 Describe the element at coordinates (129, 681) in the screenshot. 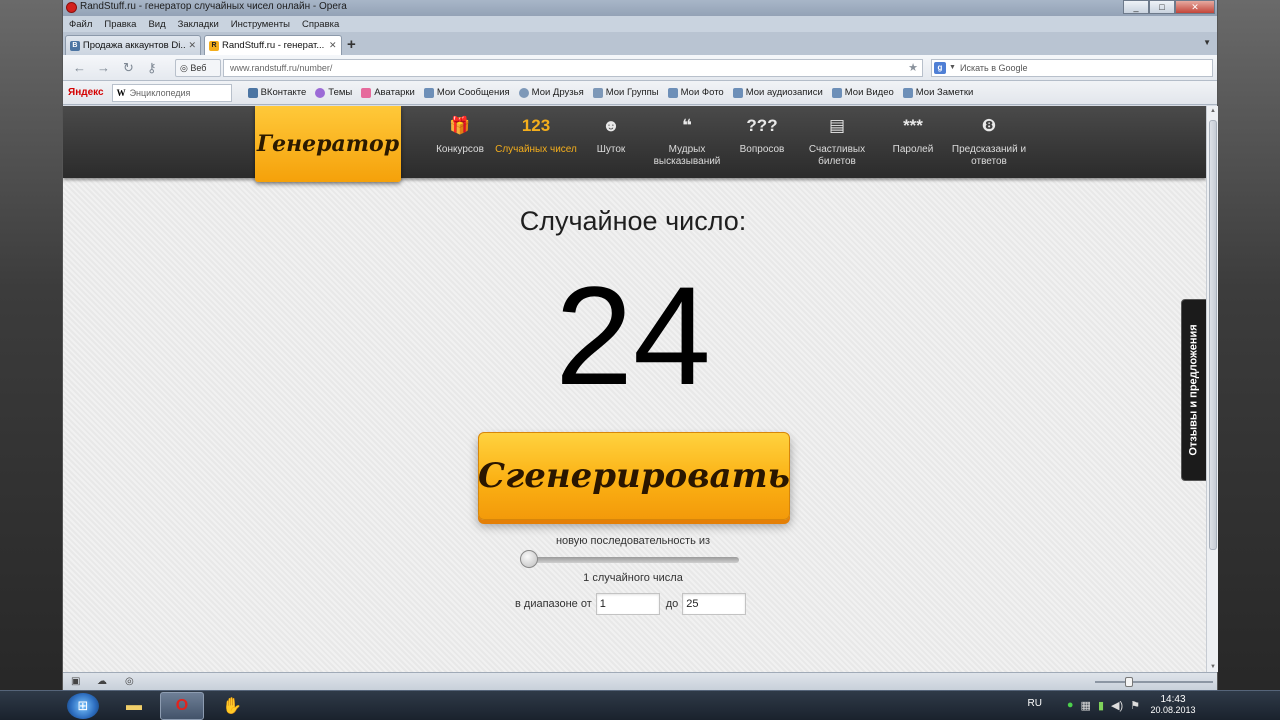

I see `turbo-icon: ◎` at that location.